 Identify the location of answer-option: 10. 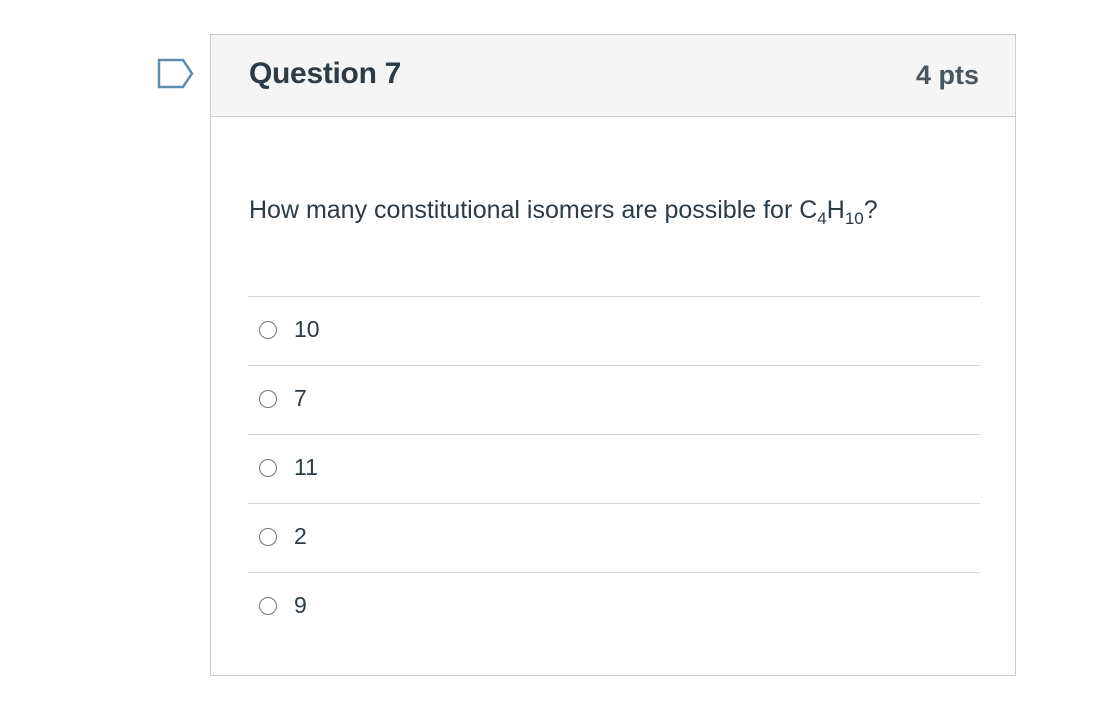
(614, 331).